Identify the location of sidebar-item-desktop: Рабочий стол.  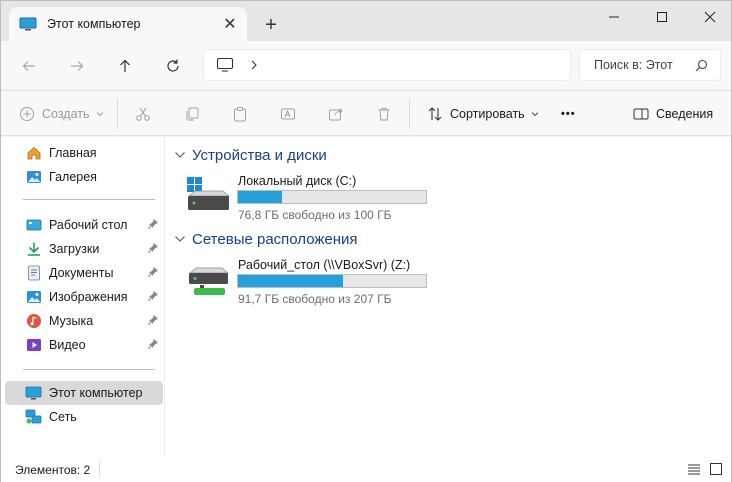
(84, 225).